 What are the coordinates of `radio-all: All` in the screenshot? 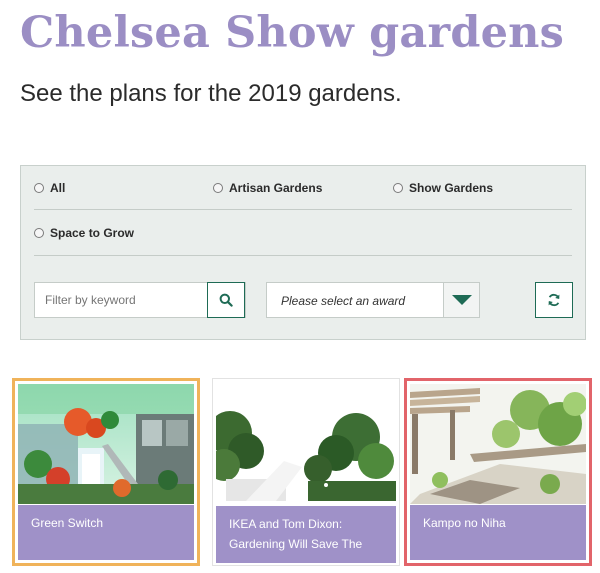 It's located at (49, 188).